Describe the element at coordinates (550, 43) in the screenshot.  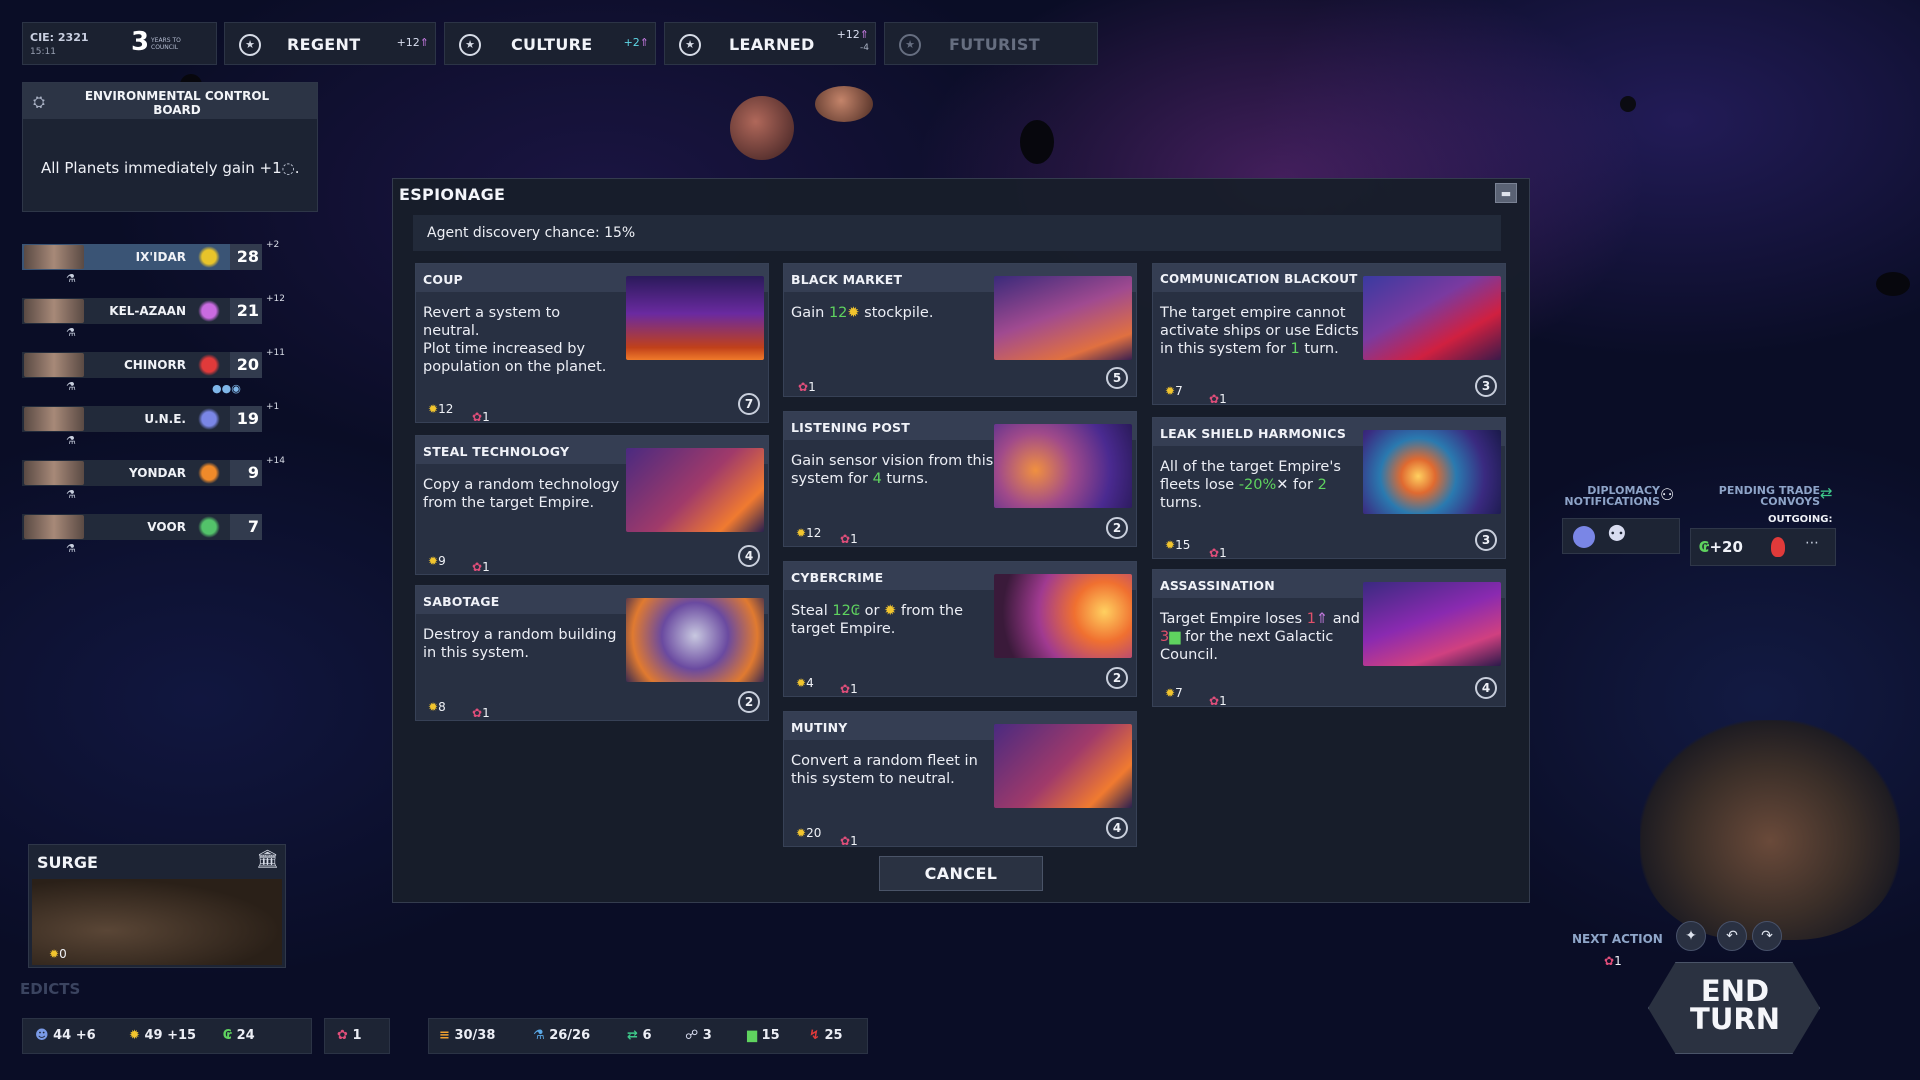
I see `affinity-culture: ★ CULTURE +2⇑` at that location.